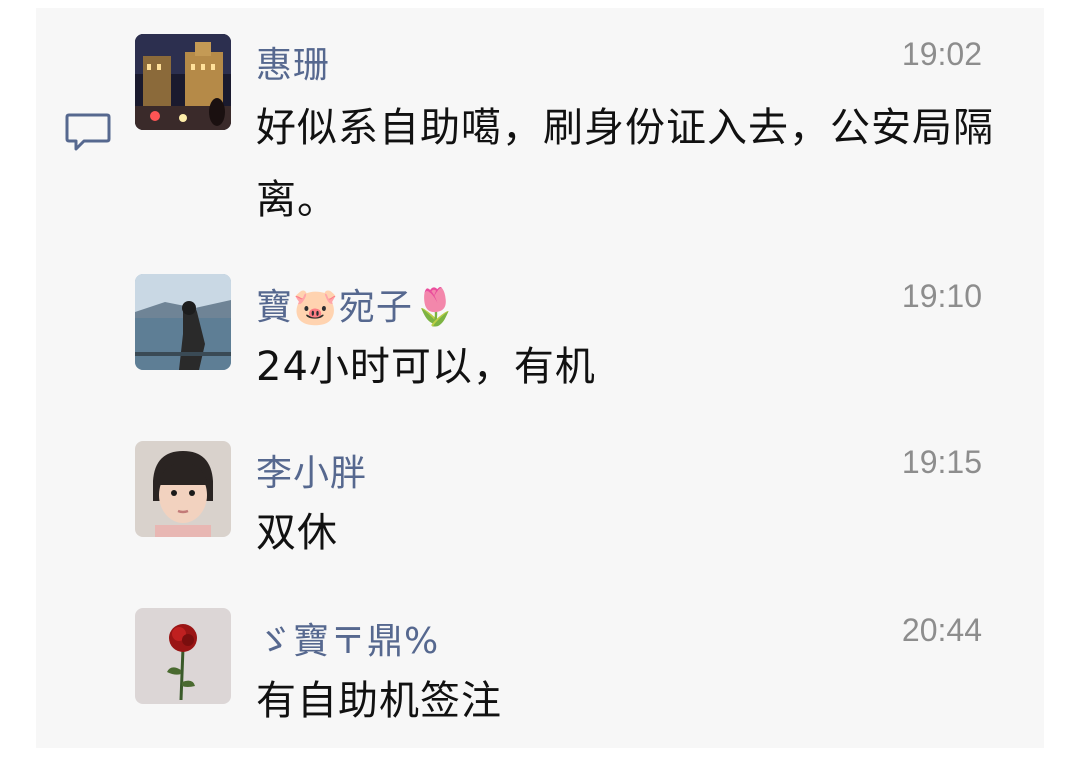  Describe the element at coordinates (426, 367) in the screenshot. I see `comment-text: 24小时可以，有机` at that location.